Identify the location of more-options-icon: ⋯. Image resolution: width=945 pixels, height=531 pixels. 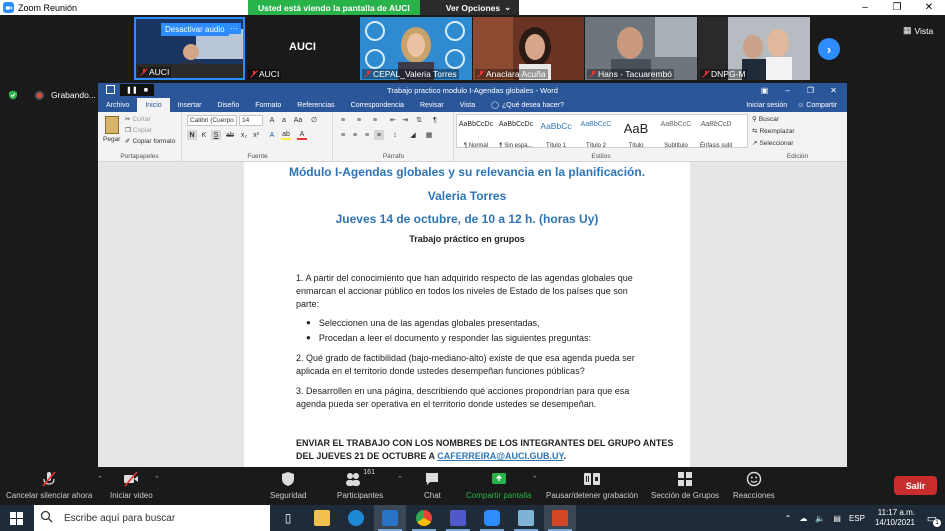
(234, 28).